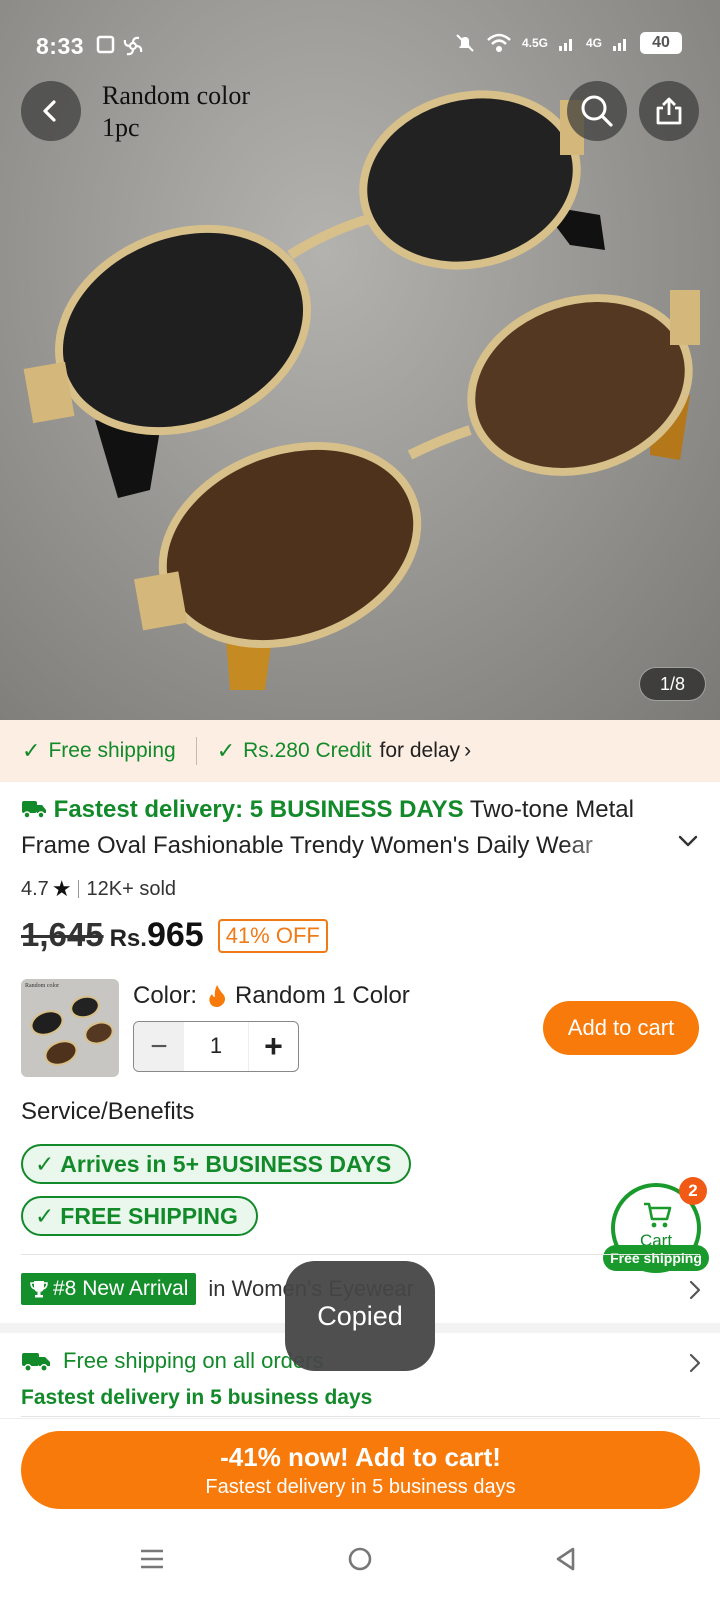  Describe the element at coordinates (128, 938) in the screenshot. I see `currency-label: Rs.` at that location.